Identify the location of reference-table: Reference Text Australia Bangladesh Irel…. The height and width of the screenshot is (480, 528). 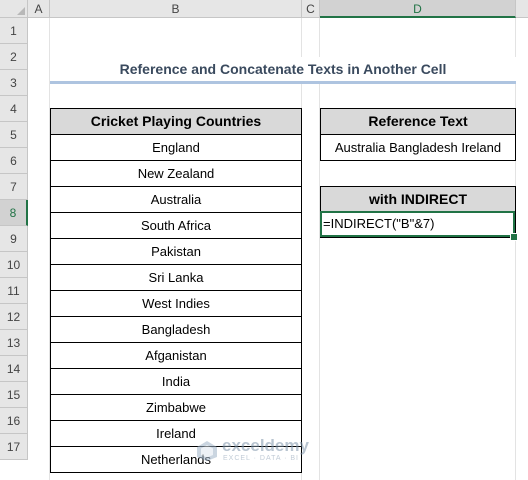
(418, 134).